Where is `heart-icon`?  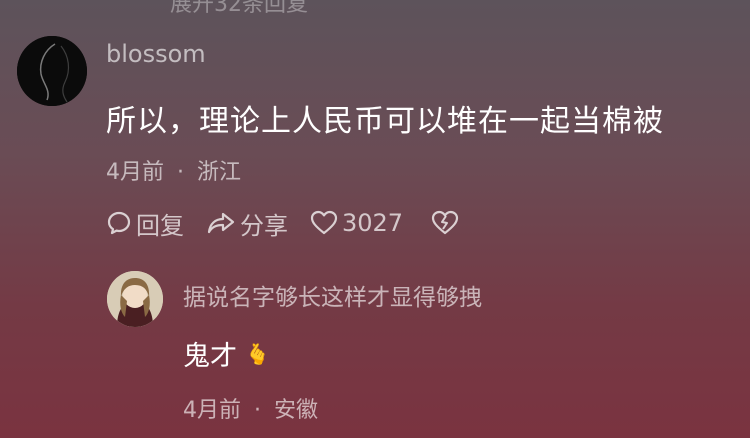
heart-icon is located at coordinates (324, 222).